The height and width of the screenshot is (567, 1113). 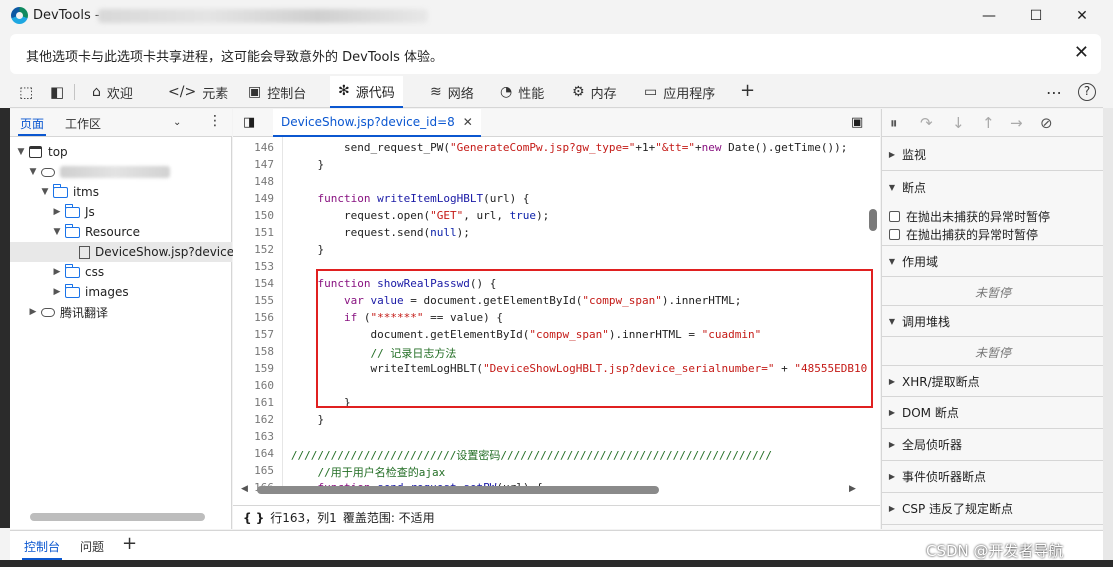 What do you see at coordinates (26, 92) in the screenshot?
I see `inspect-element-icon: ⬚` at bounding box center [26, 92].